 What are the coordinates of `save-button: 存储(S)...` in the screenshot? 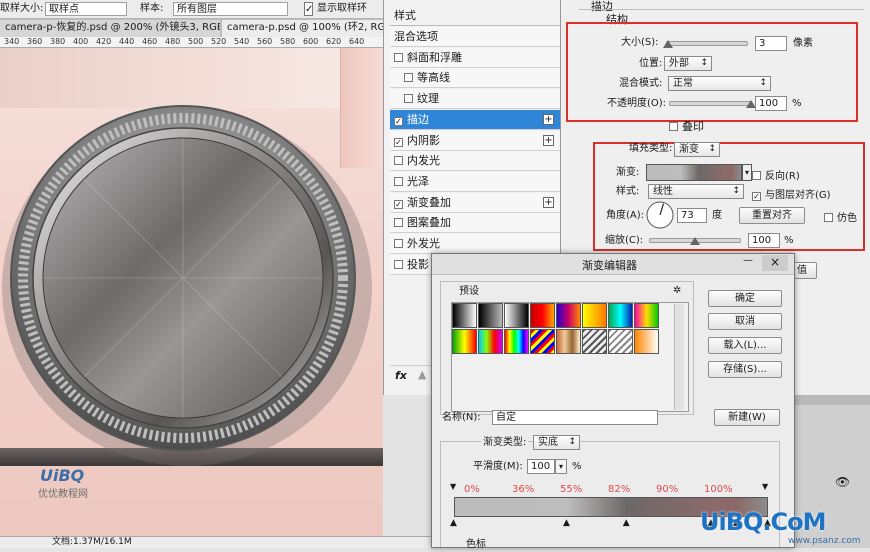 It's located at (745, 369).